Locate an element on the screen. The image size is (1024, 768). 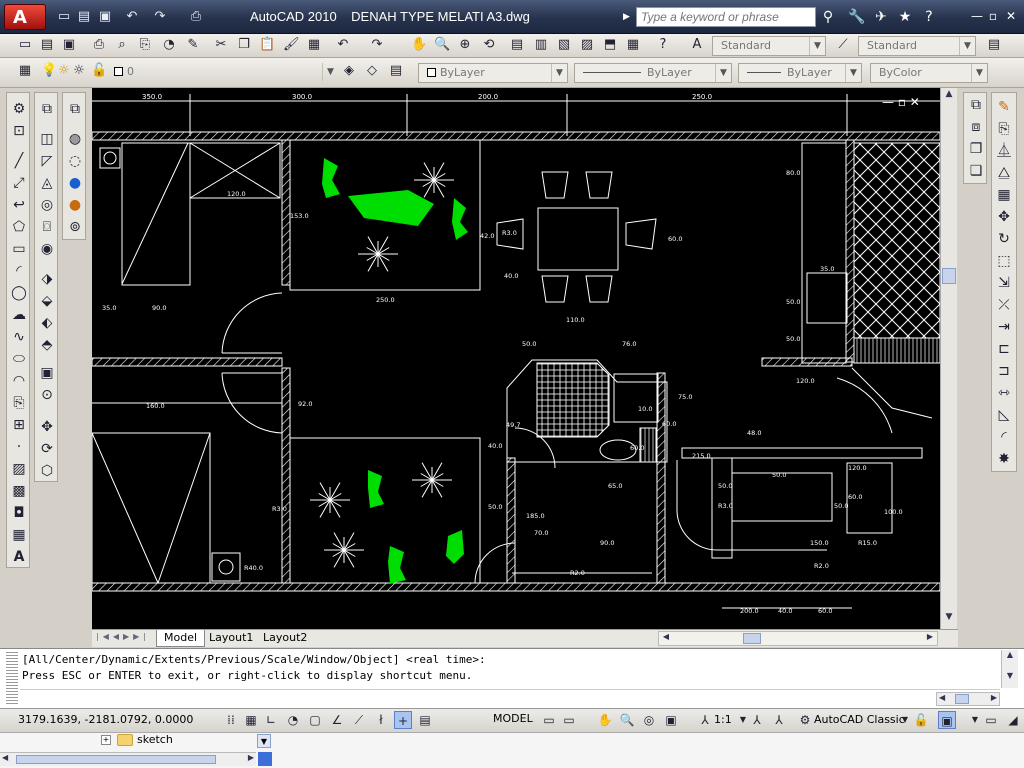
cone-icon: ◬ is located at coordinates (47, 183).